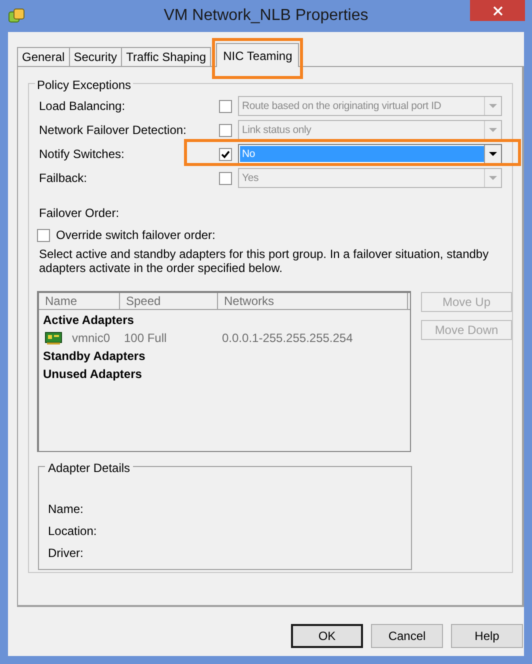  What do you see at coordinates (362, 154) in the screenshot?
I see `dropdown-value: No` at bounding box center [362, 154].